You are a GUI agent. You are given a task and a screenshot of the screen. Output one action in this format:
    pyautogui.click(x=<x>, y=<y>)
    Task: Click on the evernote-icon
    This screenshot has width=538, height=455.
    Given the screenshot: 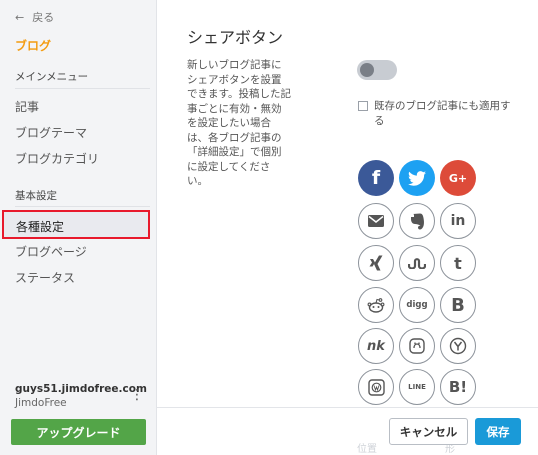 What is the action you would take?
    pyautogui.click(x=417, y=221)
    